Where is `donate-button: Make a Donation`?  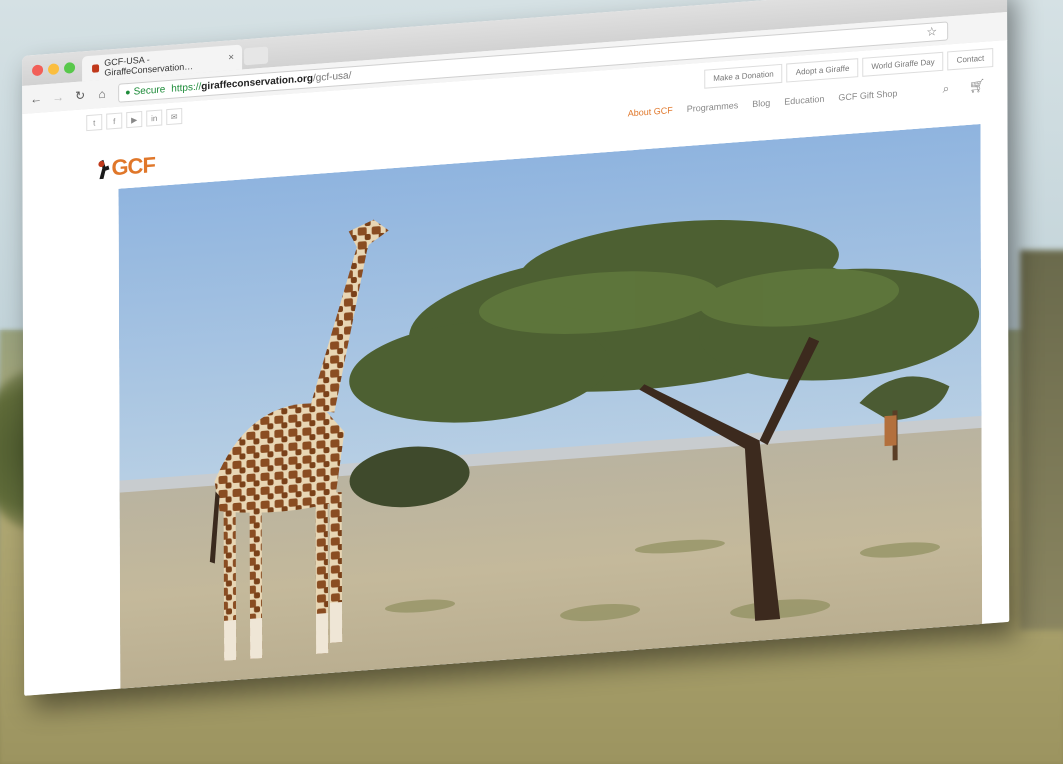 donate-button: Make a Donation is located at coordinates (743, 76).